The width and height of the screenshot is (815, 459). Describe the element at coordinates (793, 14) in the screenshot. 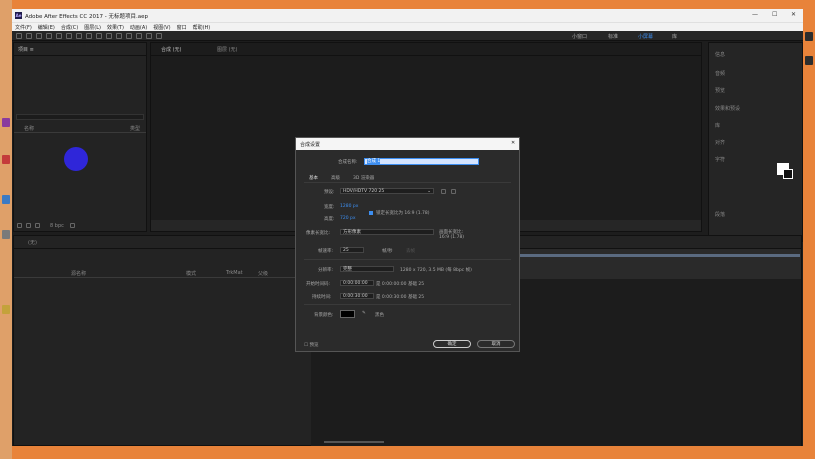

I see `close-button: ✕` at that location.